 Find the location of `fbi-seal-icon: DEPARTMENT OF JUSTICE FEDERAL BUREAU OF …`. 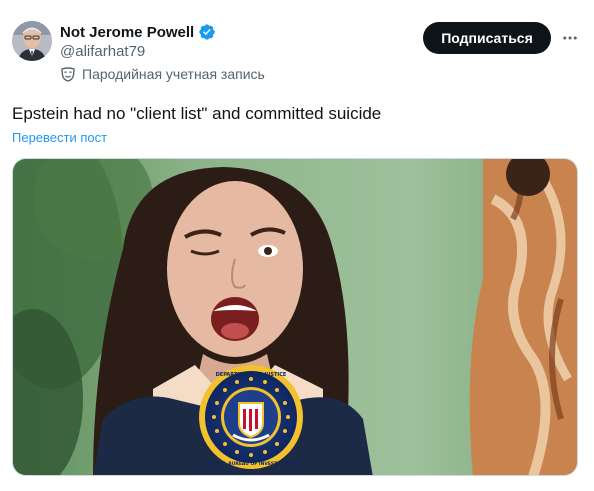

fbi-seal-icon: DEPARTMENT OF JUSTICE FEDERAL BUREAU OF … is located at coordinates (251, 417).